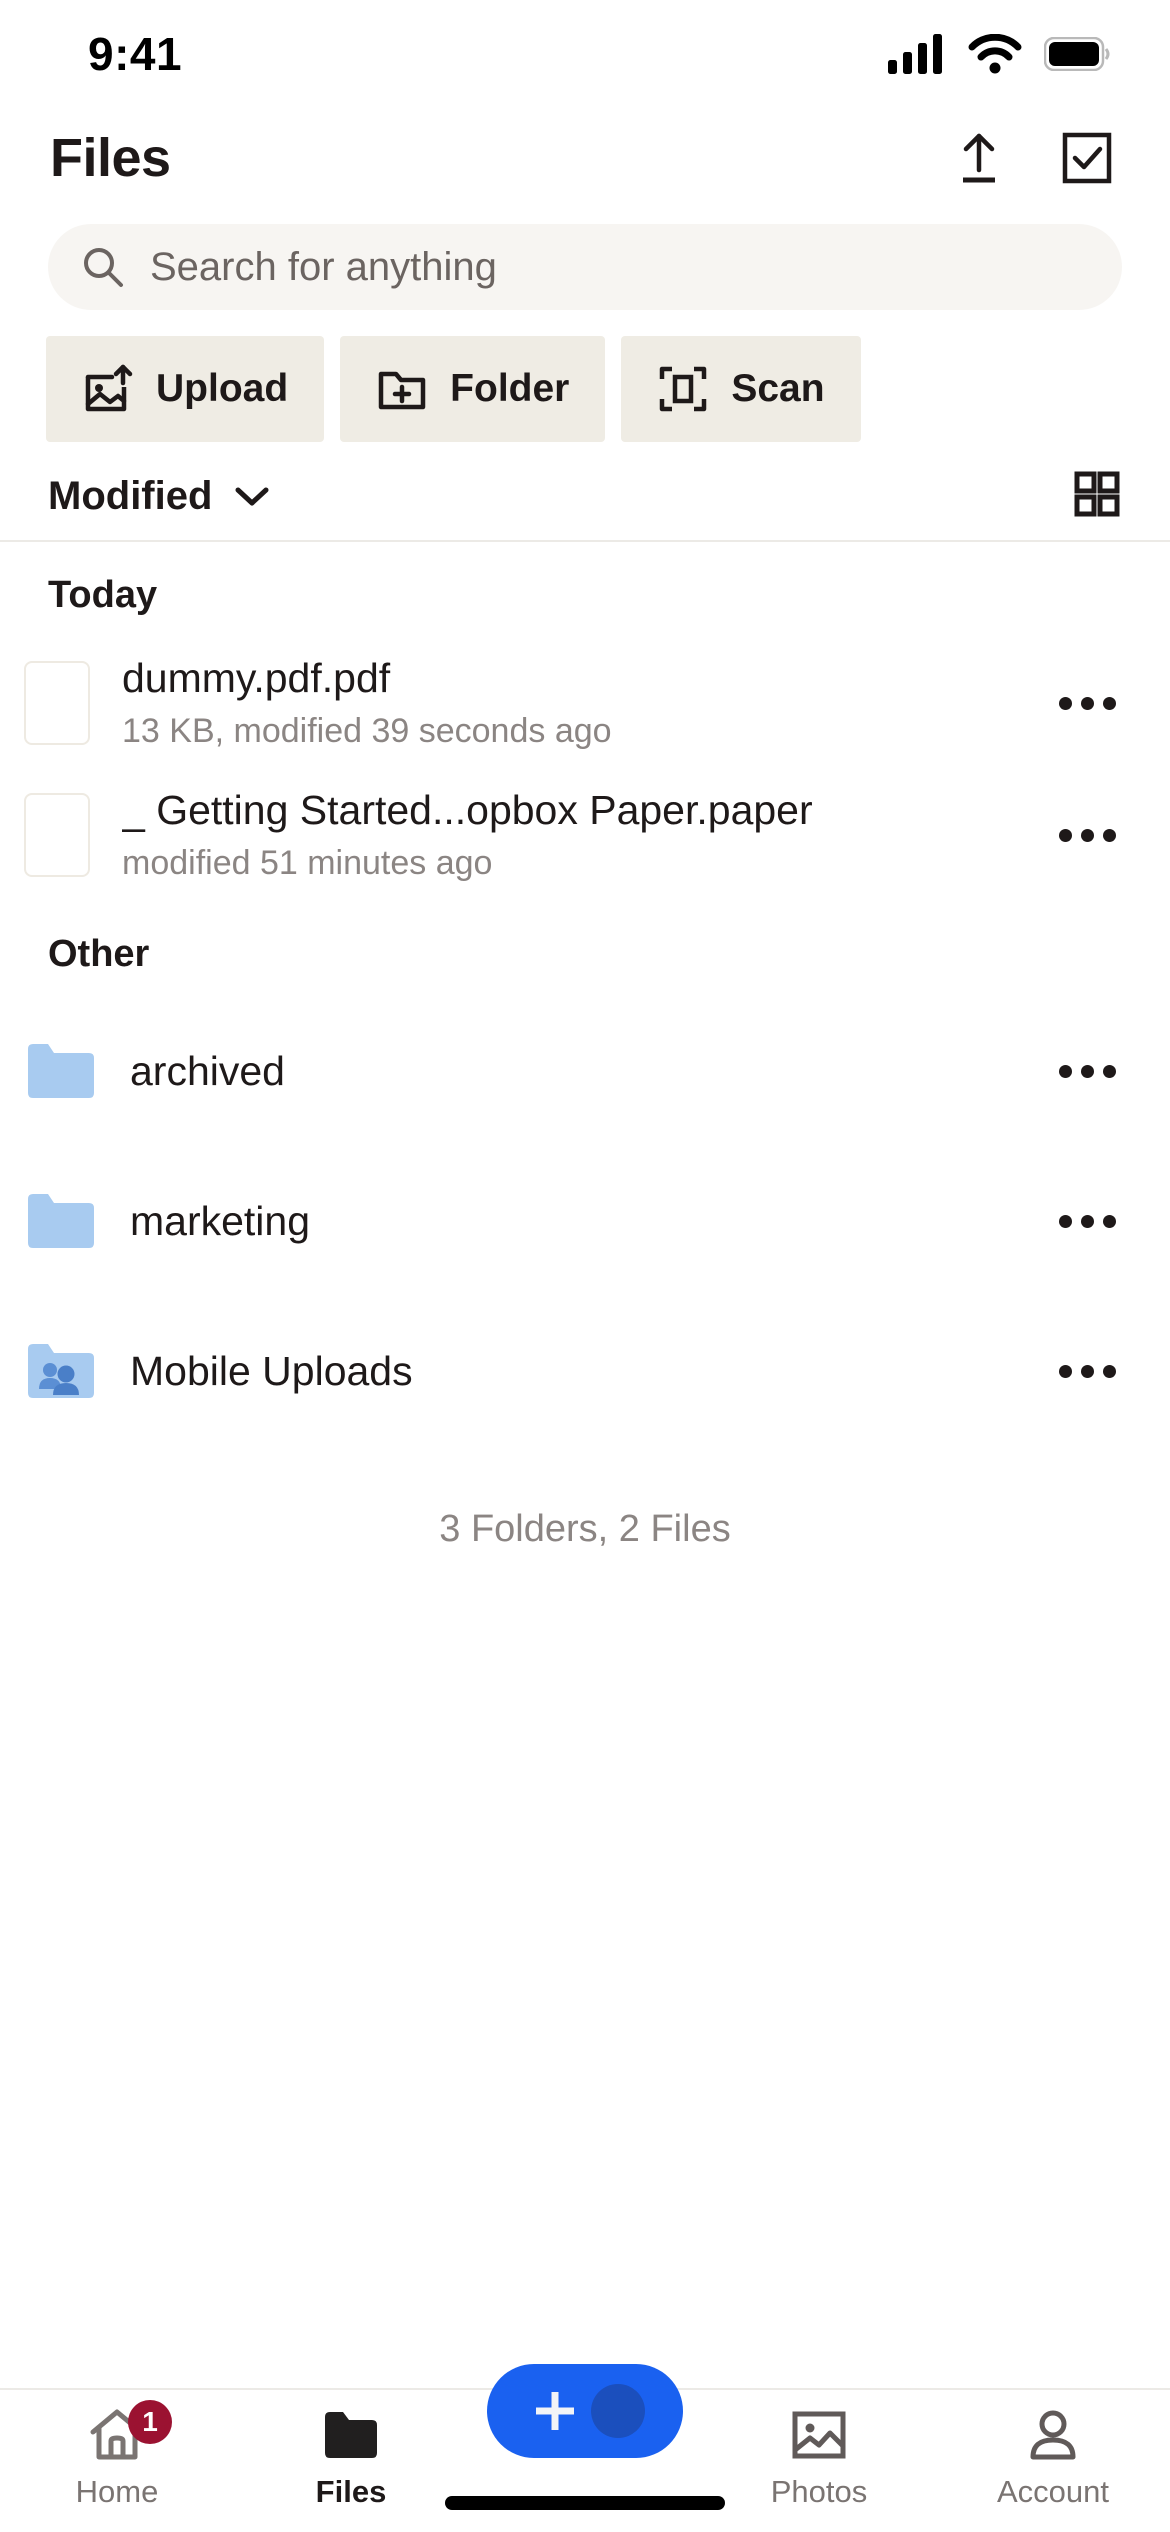 The width and height of the screenshot is (1170, 2532). What do you see at coordinates (555, 2411) in the screenshot?
I see `plus-icon` at bounding box center [555, 2411].